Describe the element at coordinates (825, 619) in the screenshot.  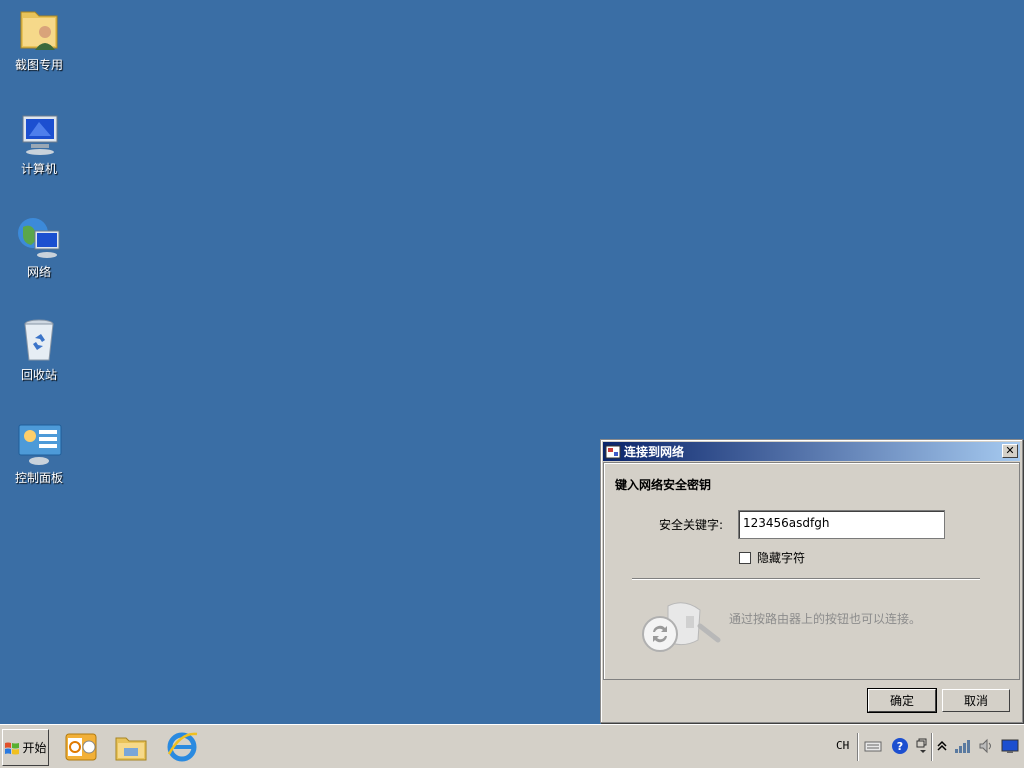
I see `wps-hint-text: 通过按路由器上的按钮也可以连接。` at that location.